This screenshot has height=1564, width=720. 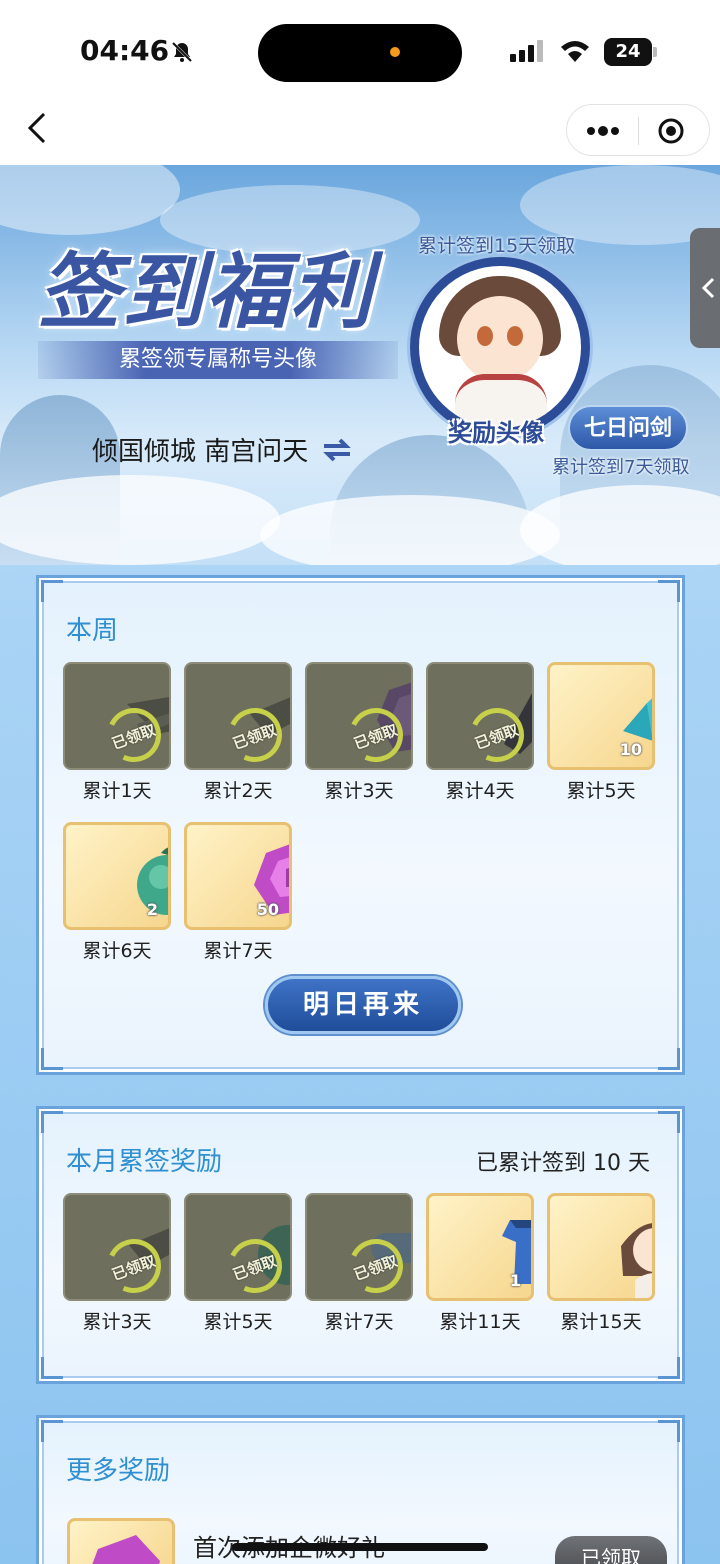 I want to click on home-indicator, so click(x=360, y=1547).